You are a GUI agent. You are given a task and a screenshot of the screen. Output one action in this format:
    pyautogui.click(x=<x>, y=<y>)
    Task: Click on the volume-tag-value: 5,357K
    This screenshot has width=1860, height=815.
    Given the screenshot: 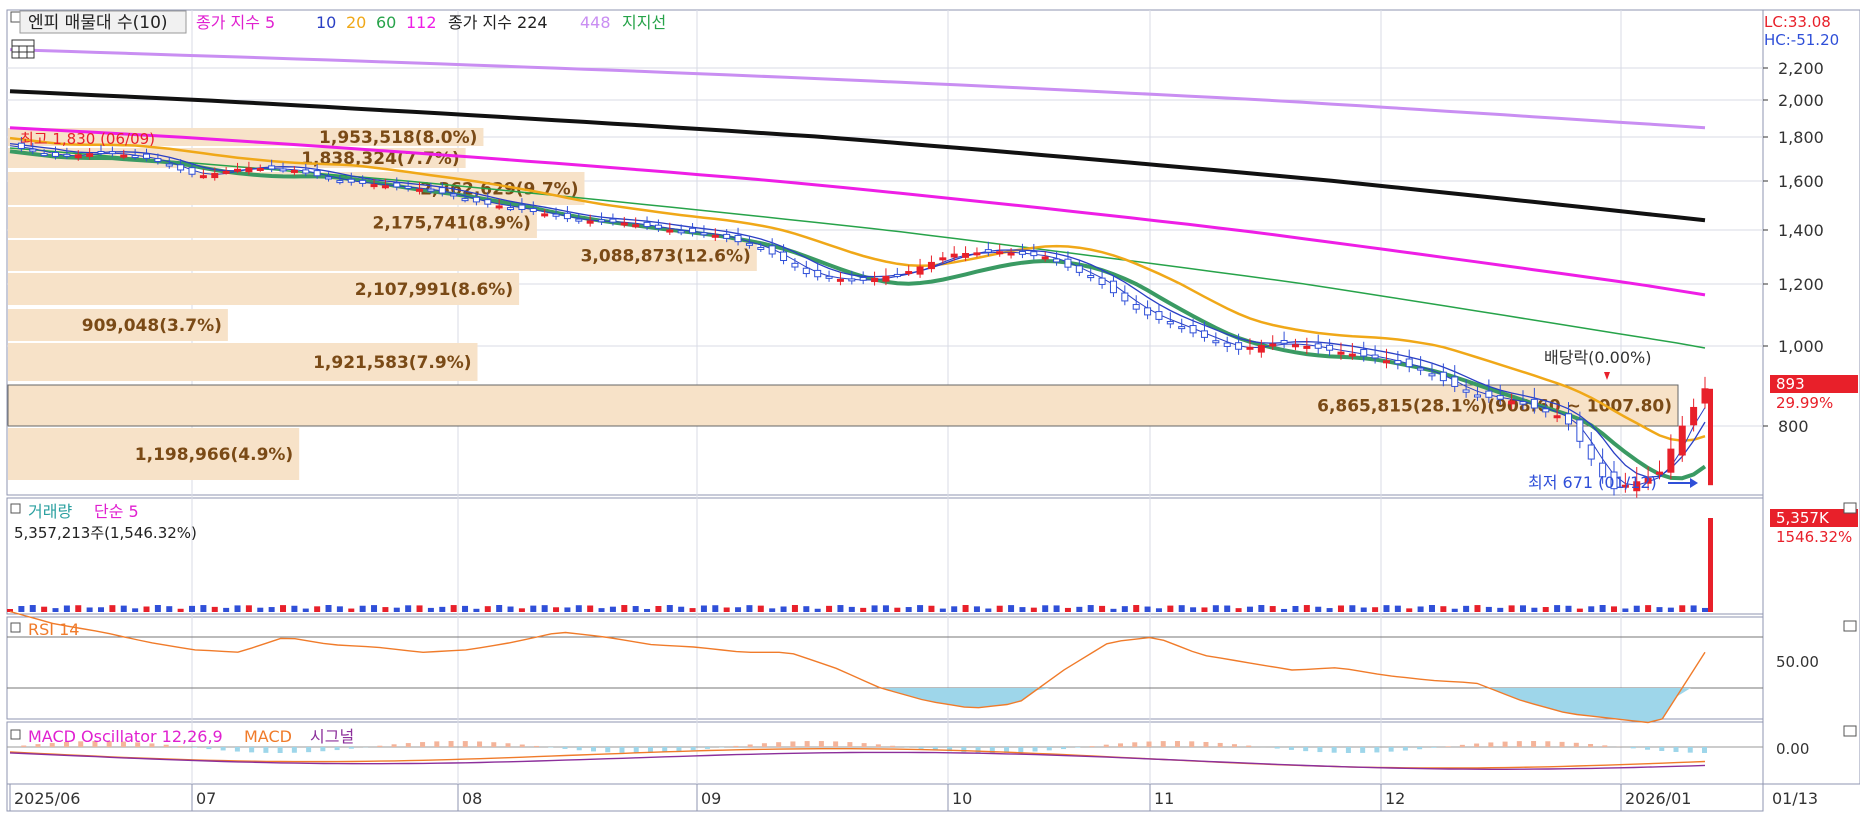 What is the action you would take?
    pyautogui.click(x=1803, y=518)
    